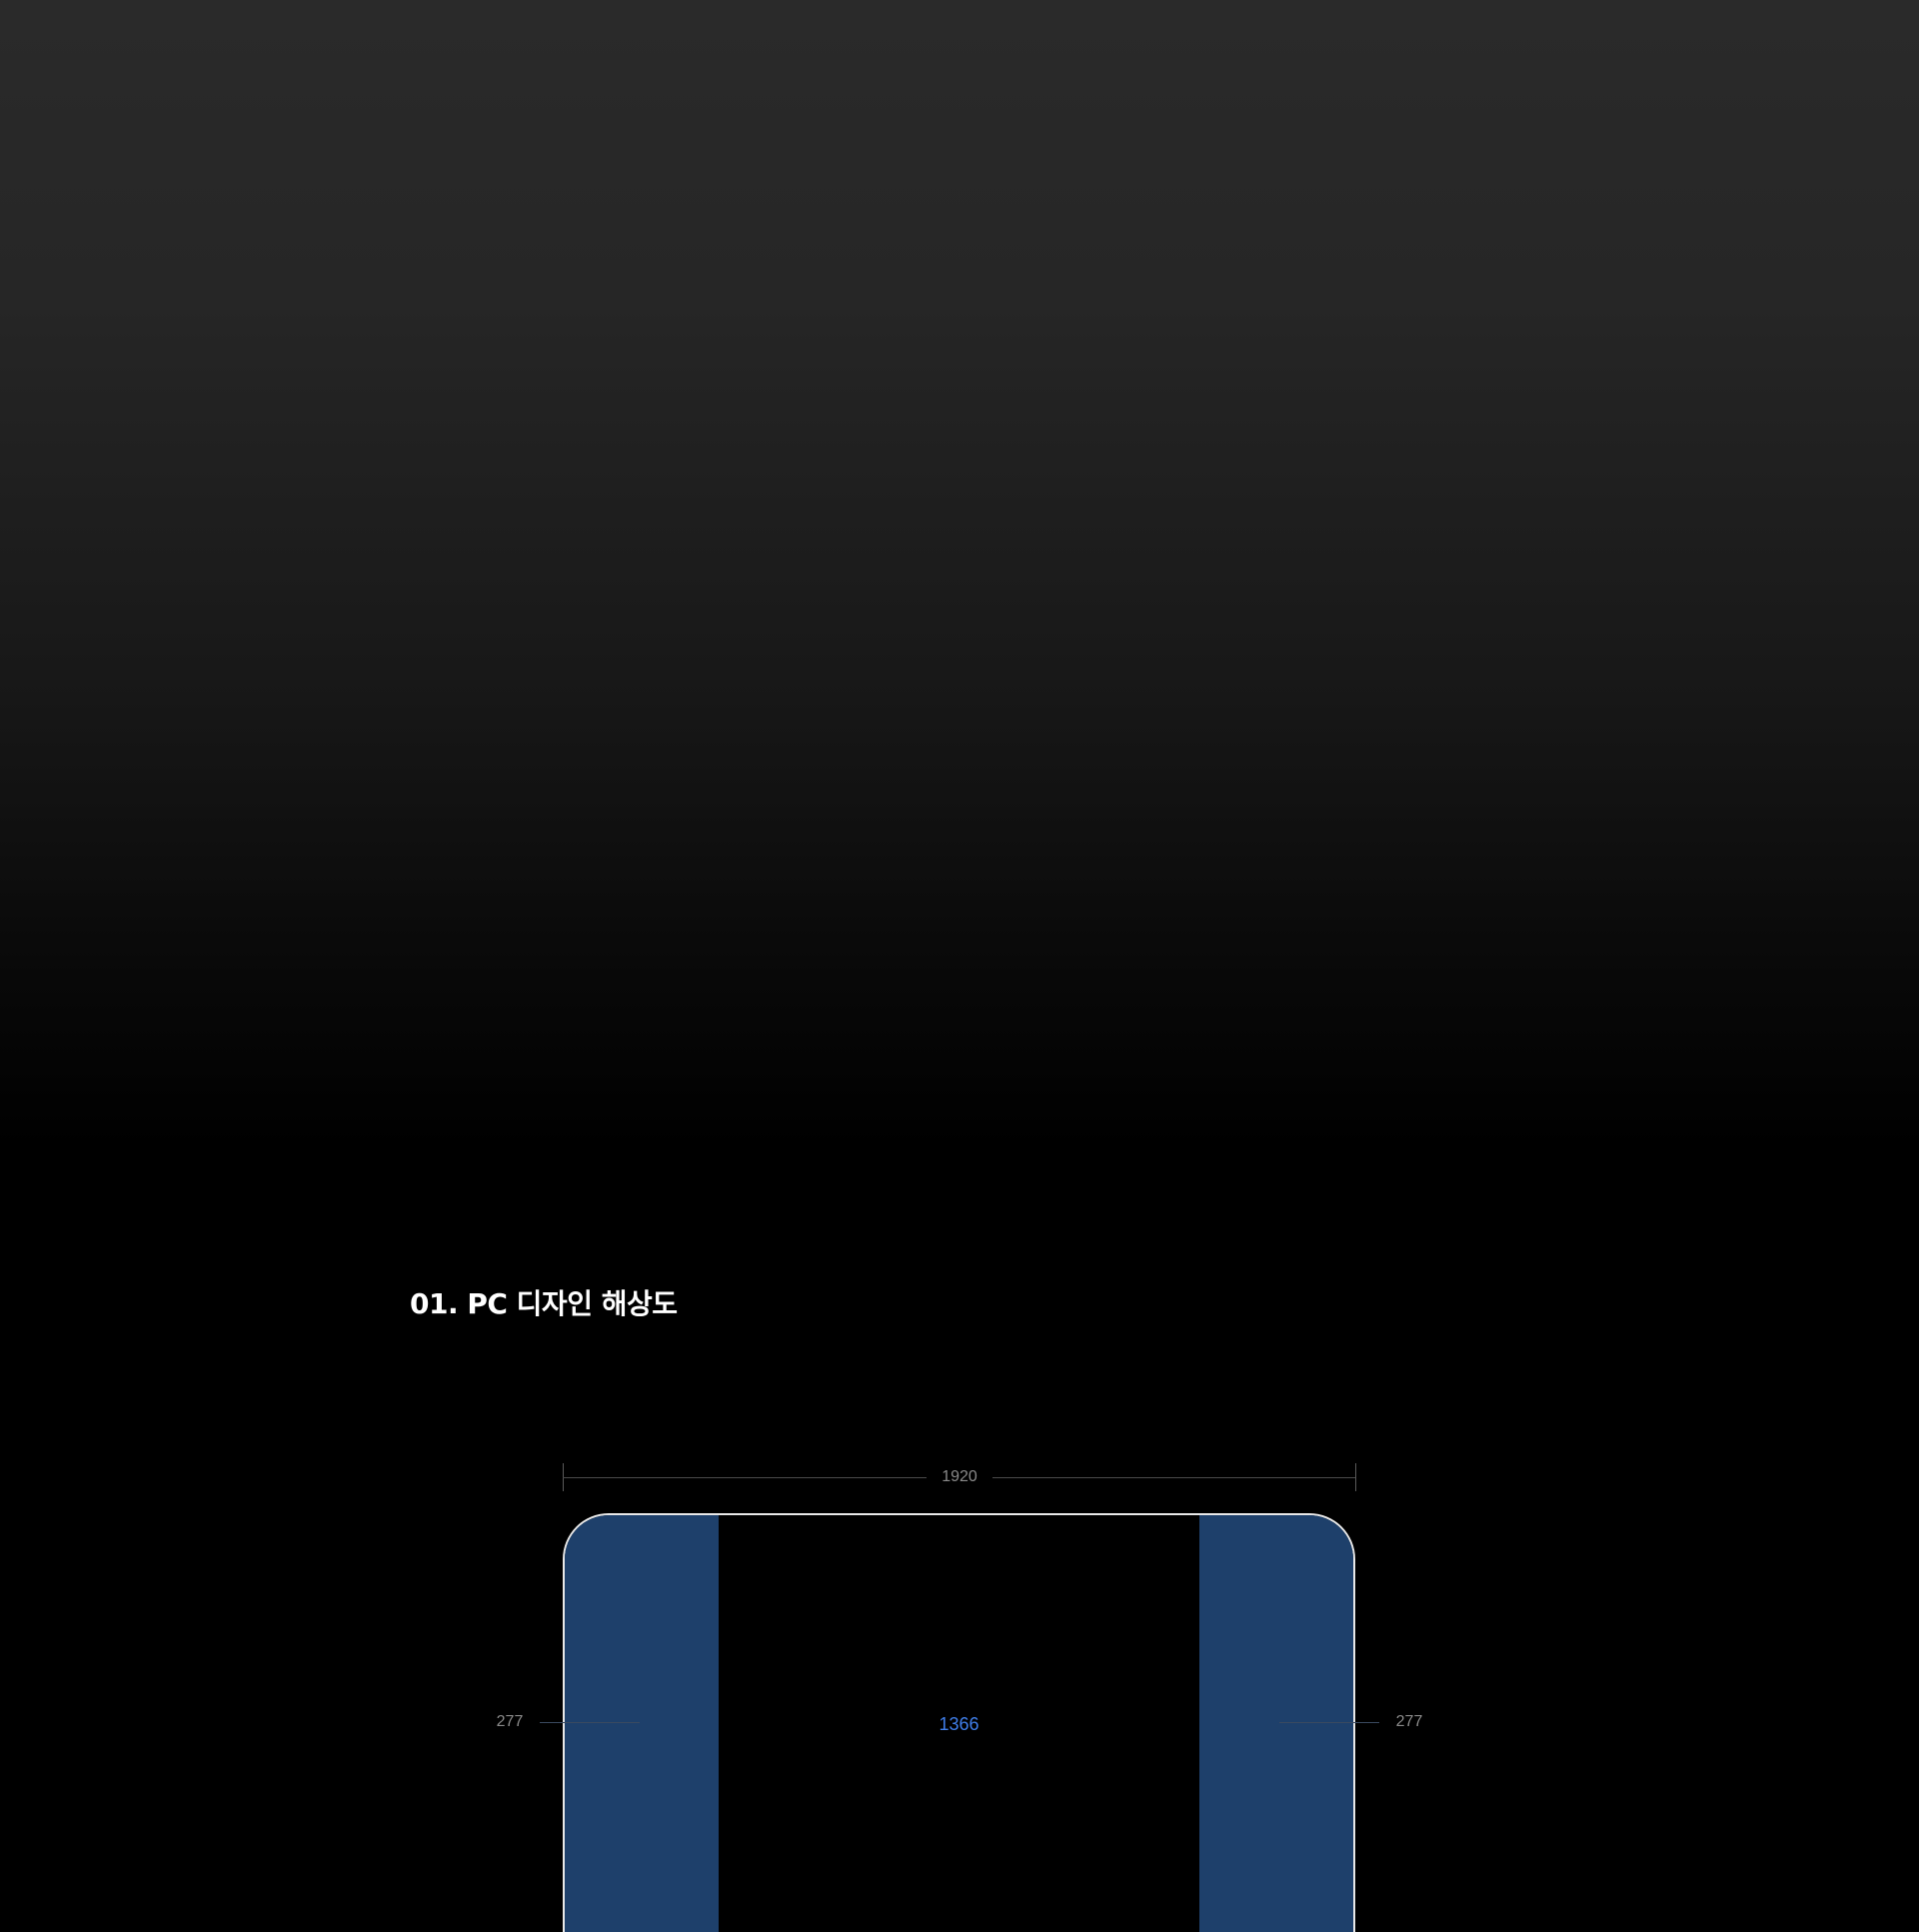  I want to click on left-margin-line, so click(590, 1723).